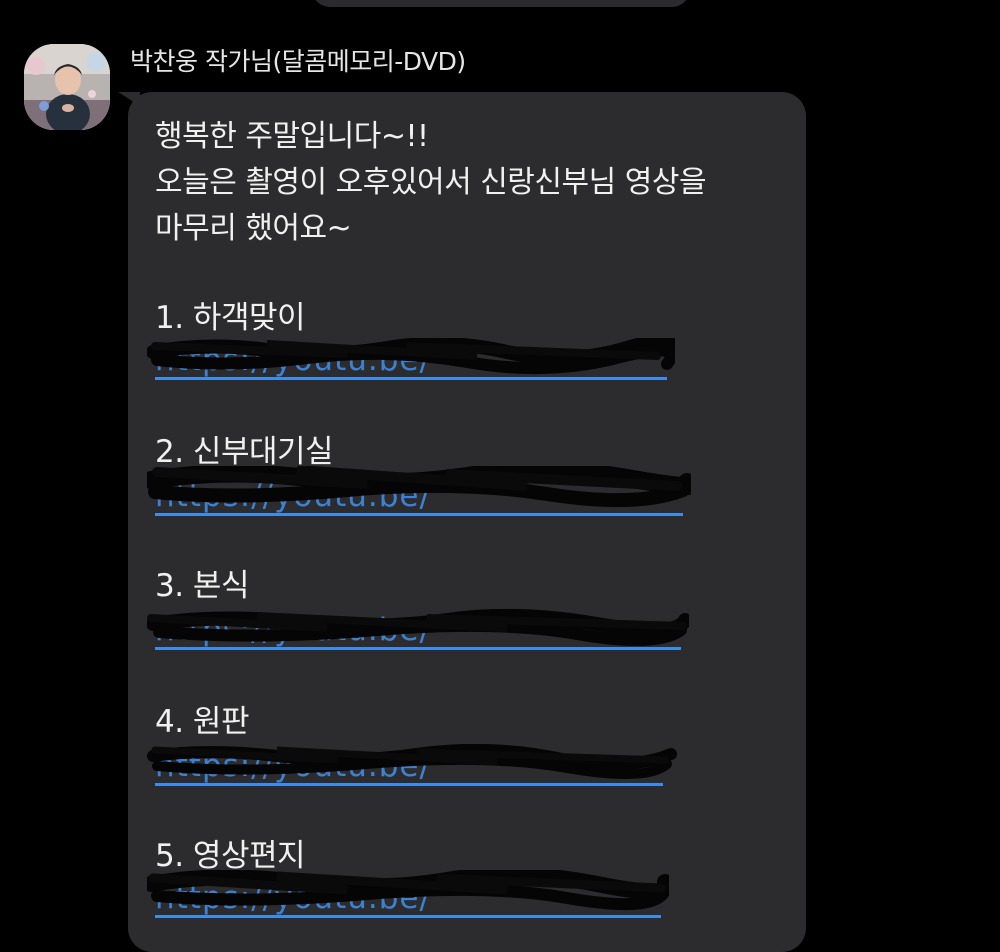 The image size is (1000, 952). Describe the element at coordinates (230, 318) in the screenshot. I see `item-title: 1. 하객맞이` at that location.